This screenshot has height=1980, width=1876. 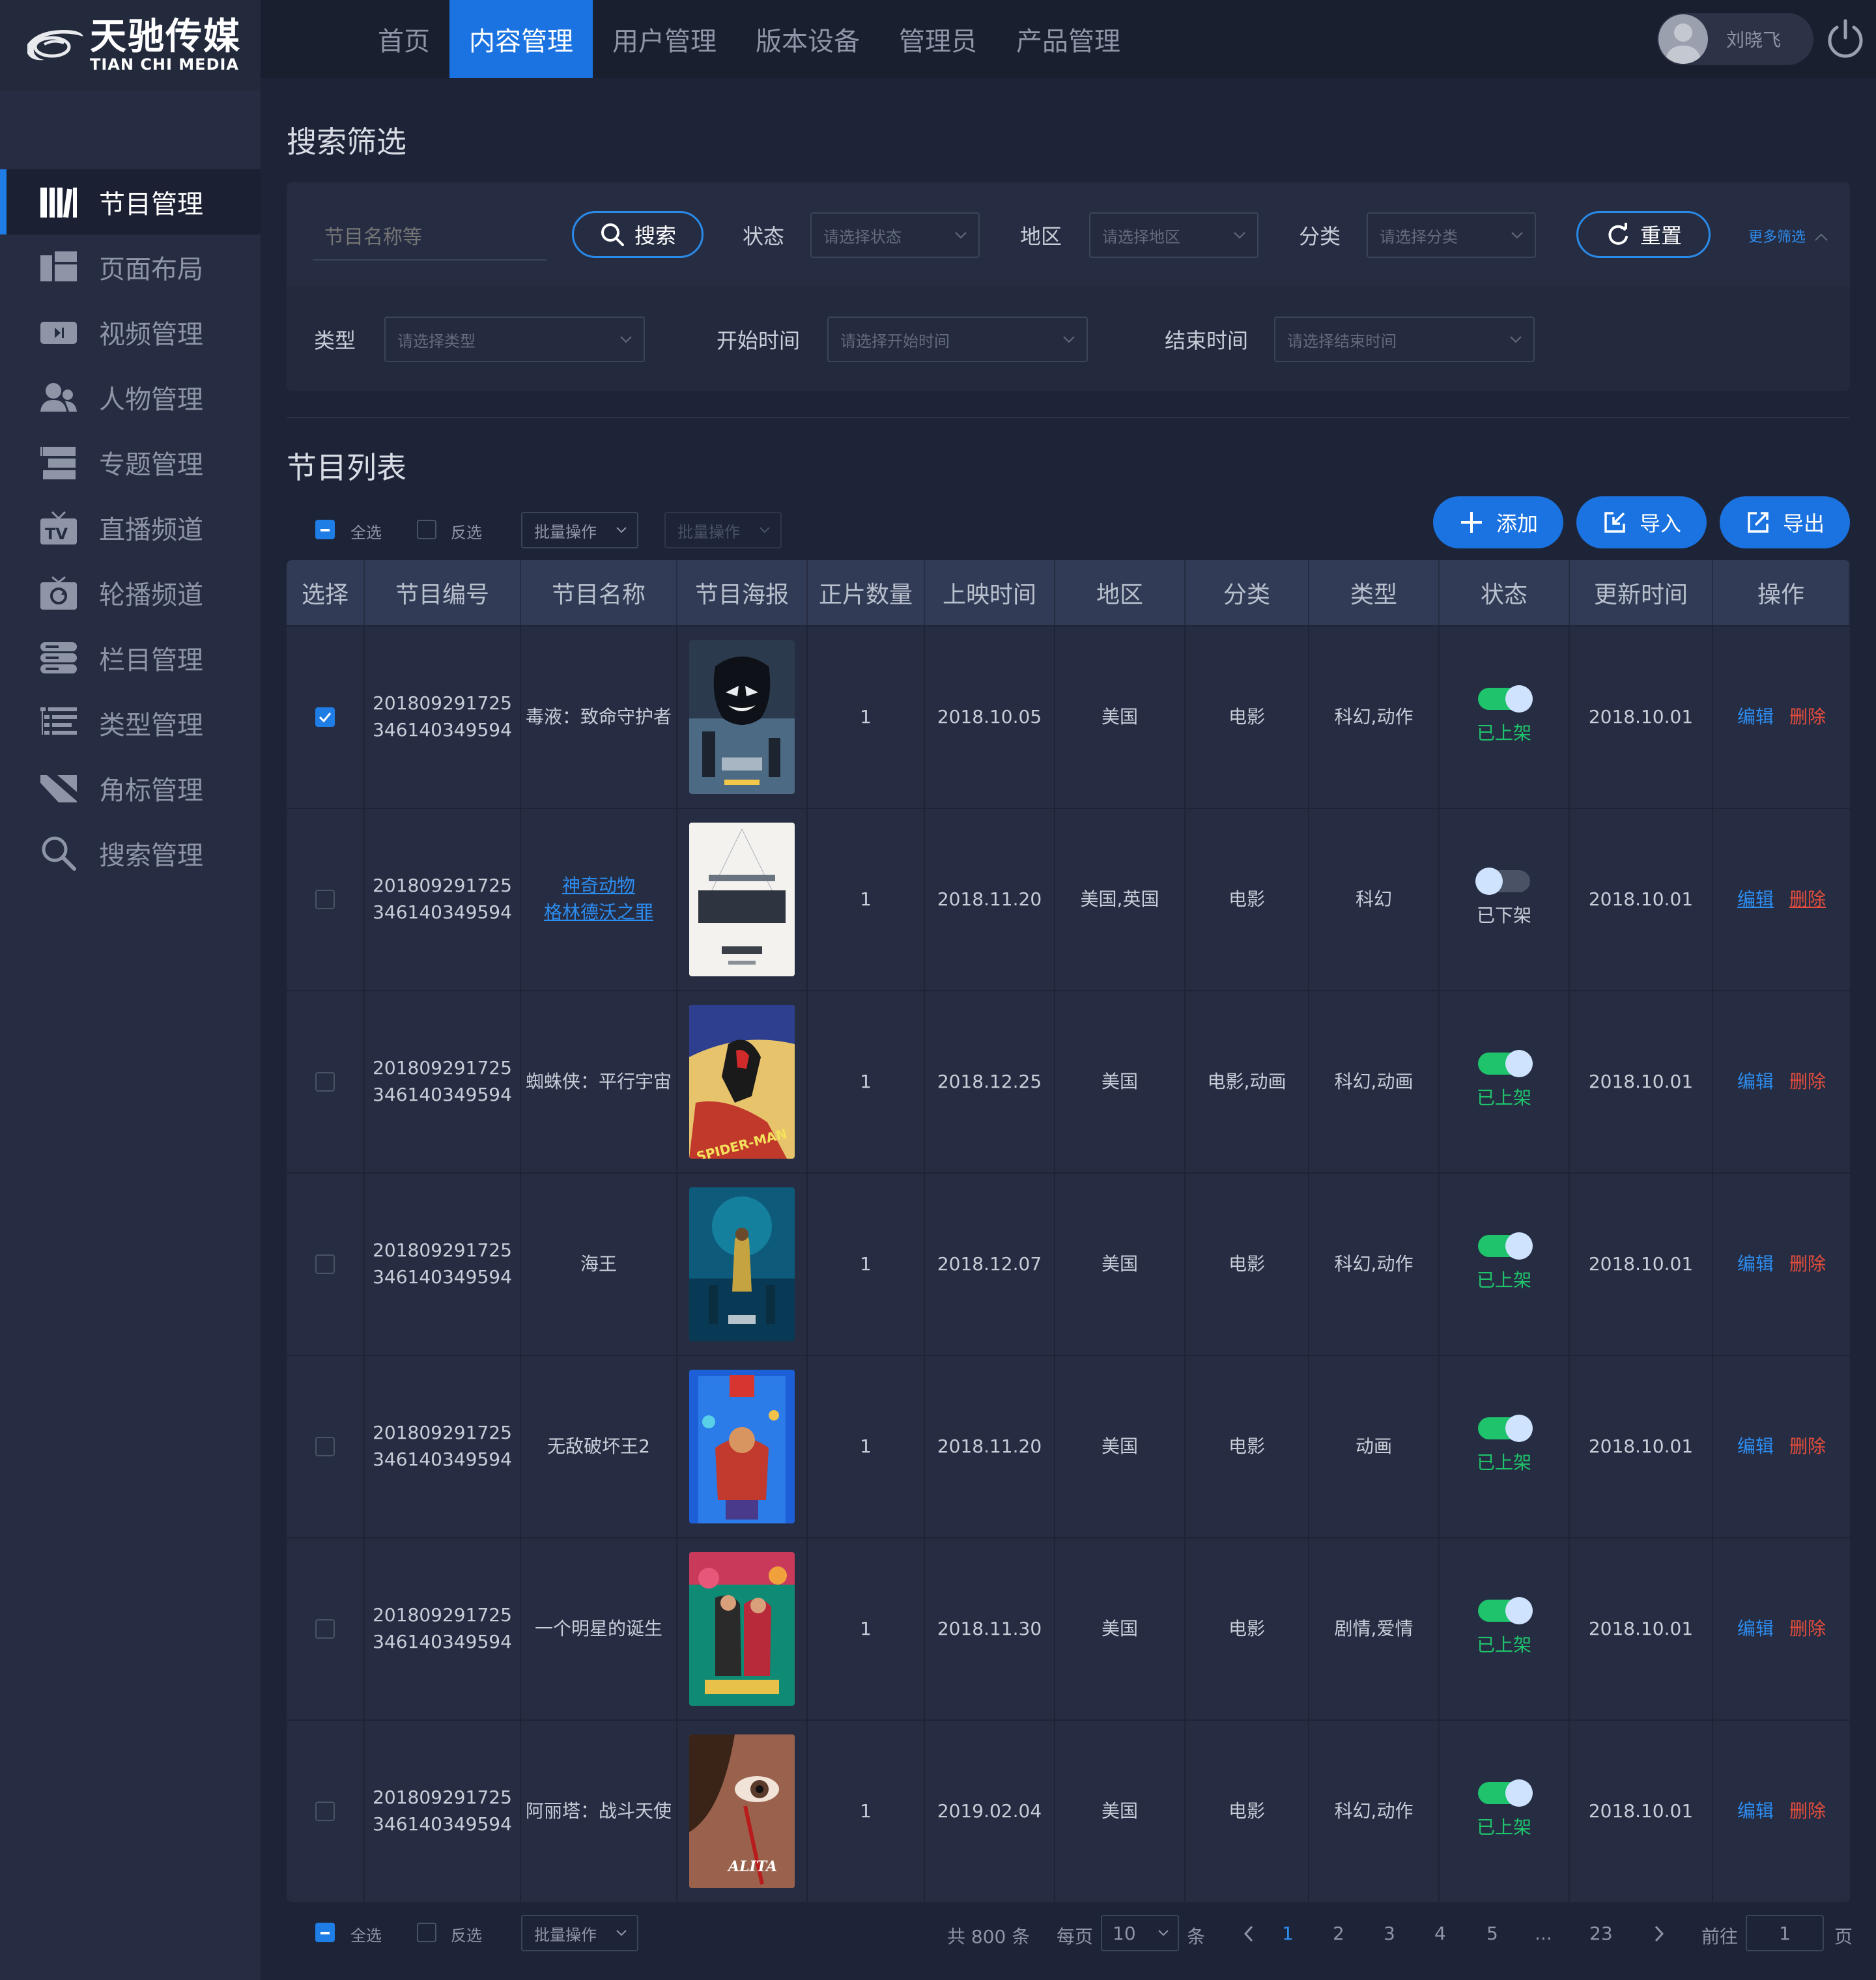 I want to click on poster-aquaman, so click(x=742, y=1264).